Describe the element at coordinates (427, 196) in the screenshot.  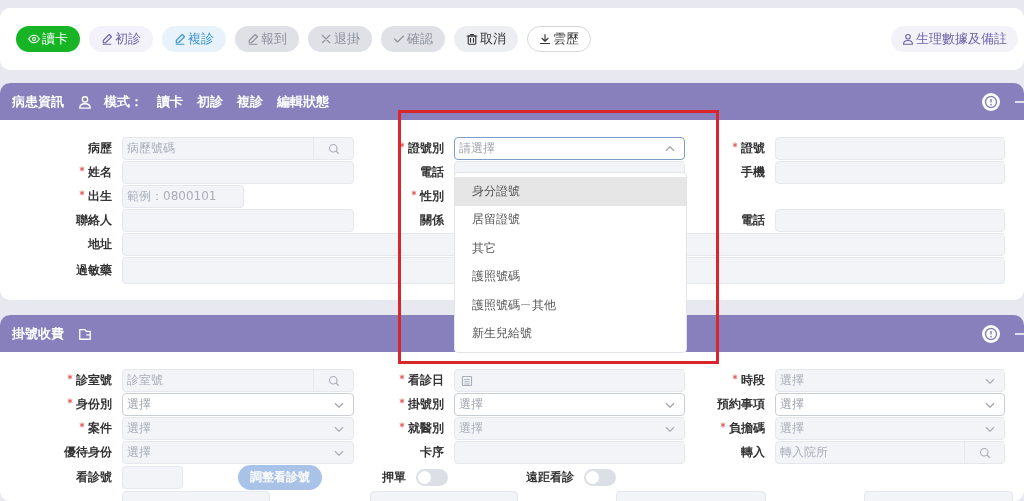
I see `field-label: 性別` at that location.